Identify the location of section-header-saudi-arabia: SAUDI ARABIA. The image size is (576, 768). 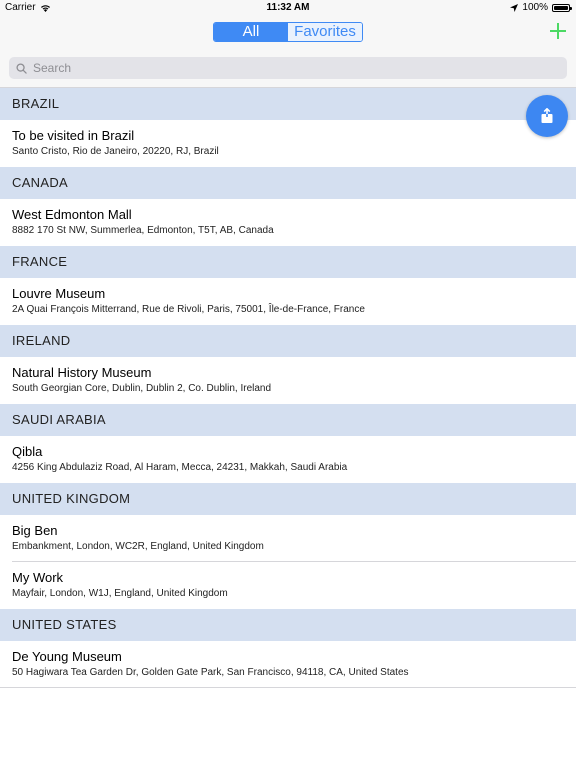
(288, 420).